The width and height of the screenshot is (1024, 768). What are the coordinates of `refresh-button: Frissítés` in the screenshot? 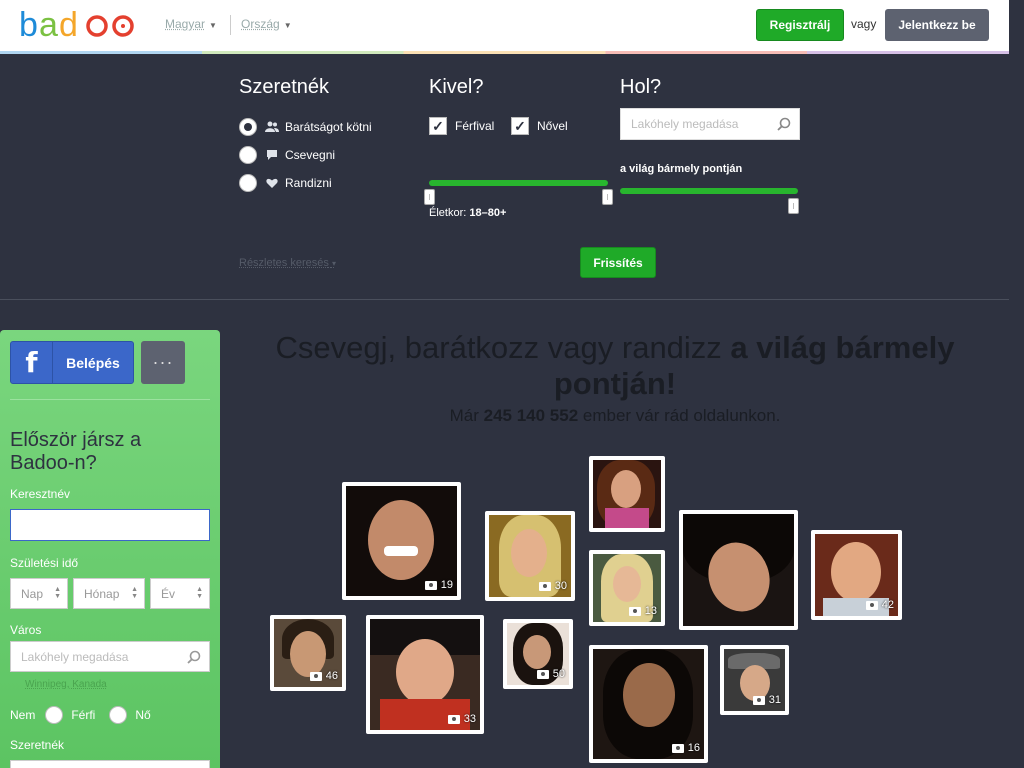 It's located at (618, 262).